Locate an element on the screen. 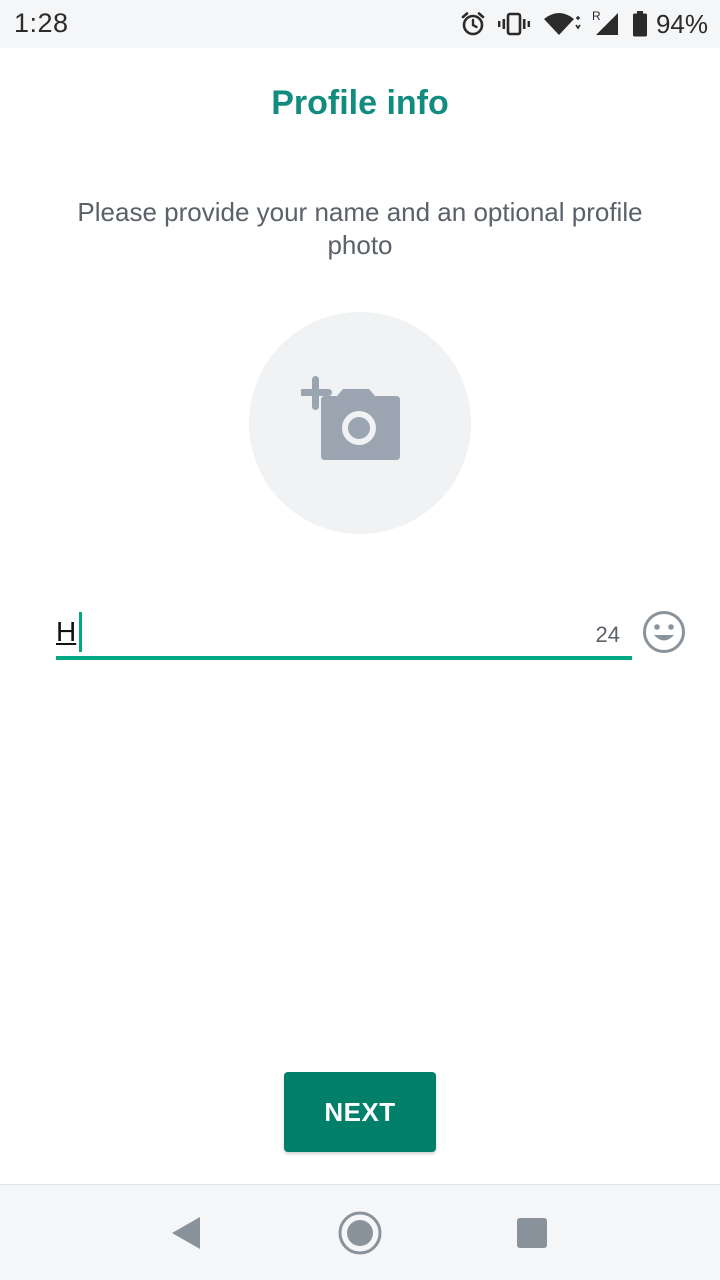 The image size is (720, 1280). cell-signal-icon: R is located at coordinates (605, 23).